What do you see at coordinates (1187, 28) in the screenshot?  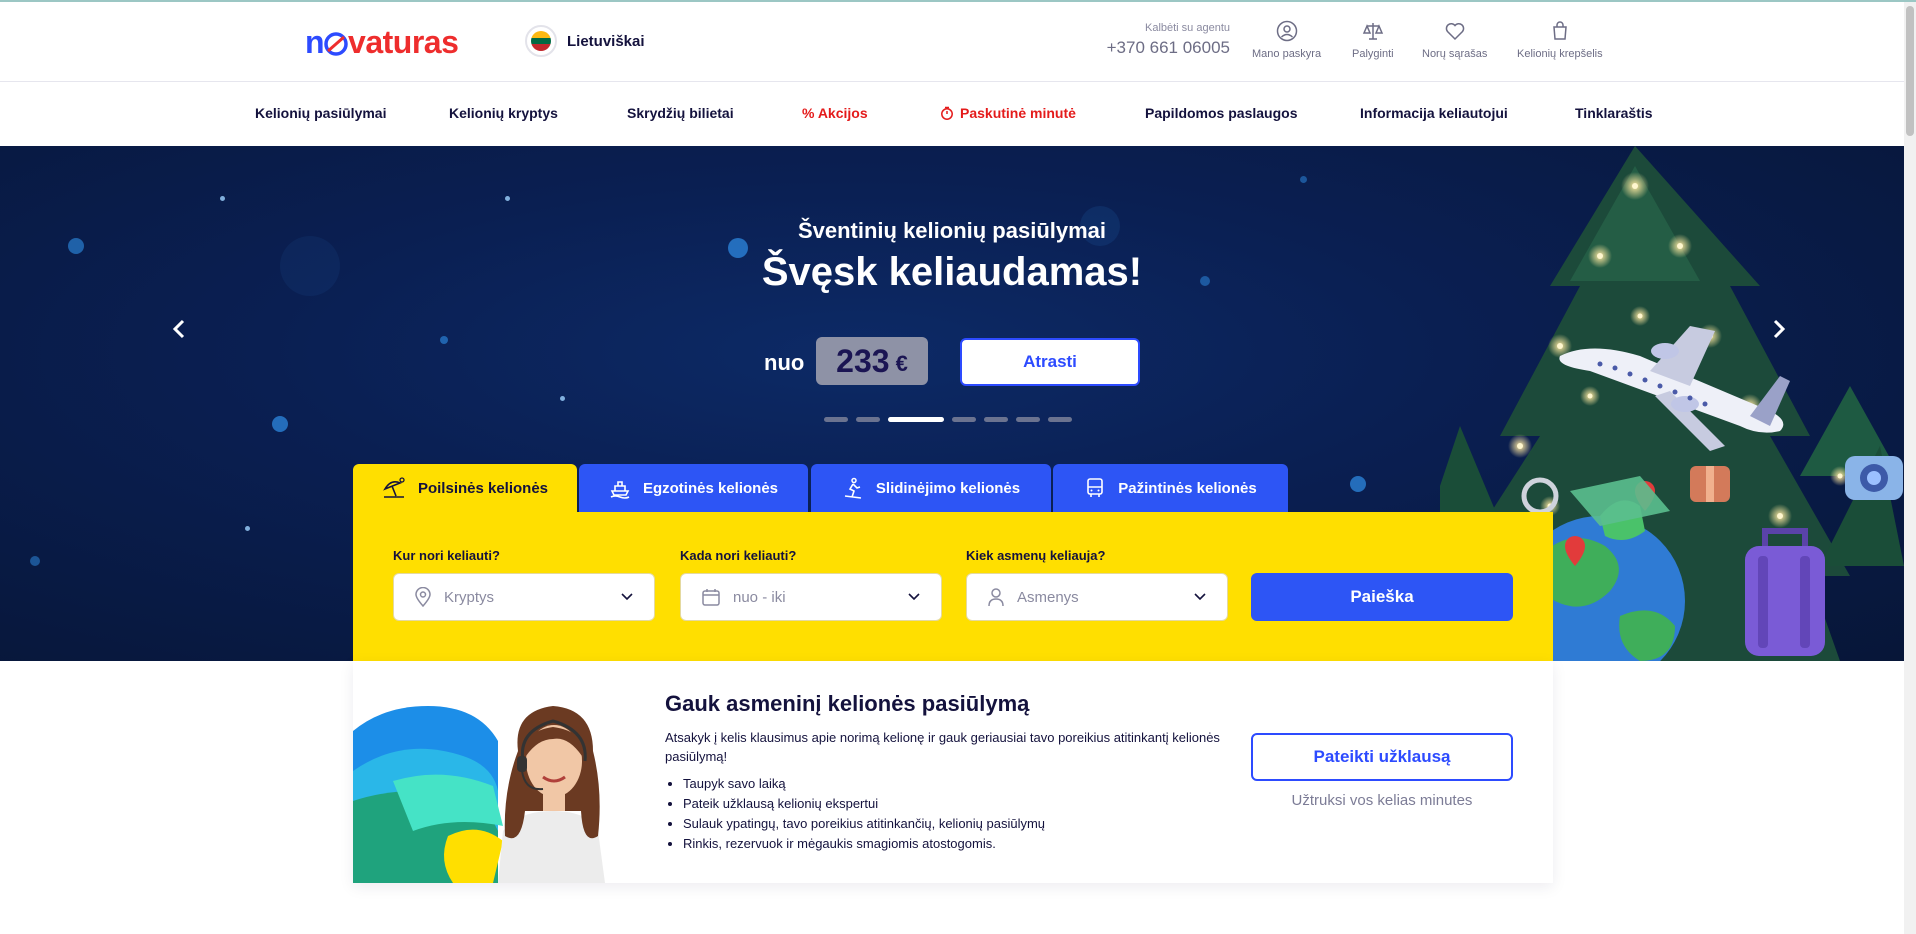 I see `agent-label: Kalbėti su agentu` at bounding box center [1187, 28].